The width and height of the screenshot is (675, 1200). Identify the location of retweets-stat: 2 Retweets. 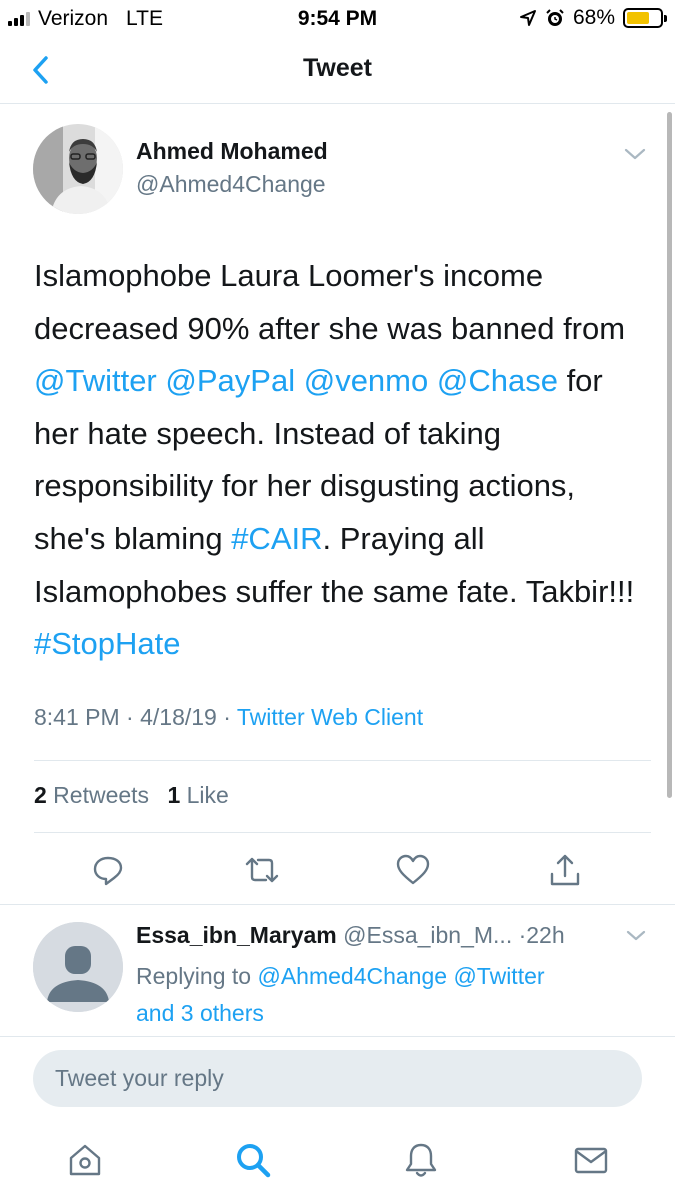
(91, 795).